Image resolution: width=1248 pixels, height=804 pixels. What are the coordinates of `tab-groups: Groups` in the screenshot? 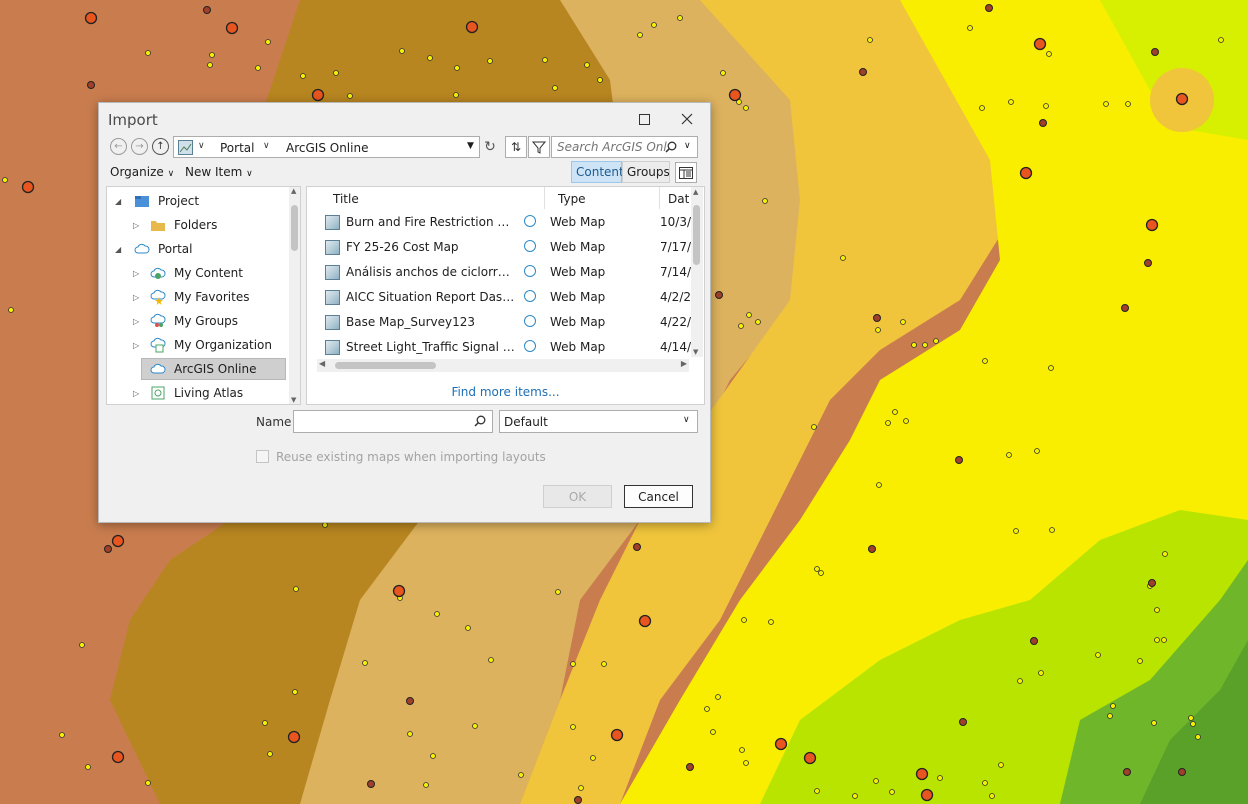 It's located at (646, 172).